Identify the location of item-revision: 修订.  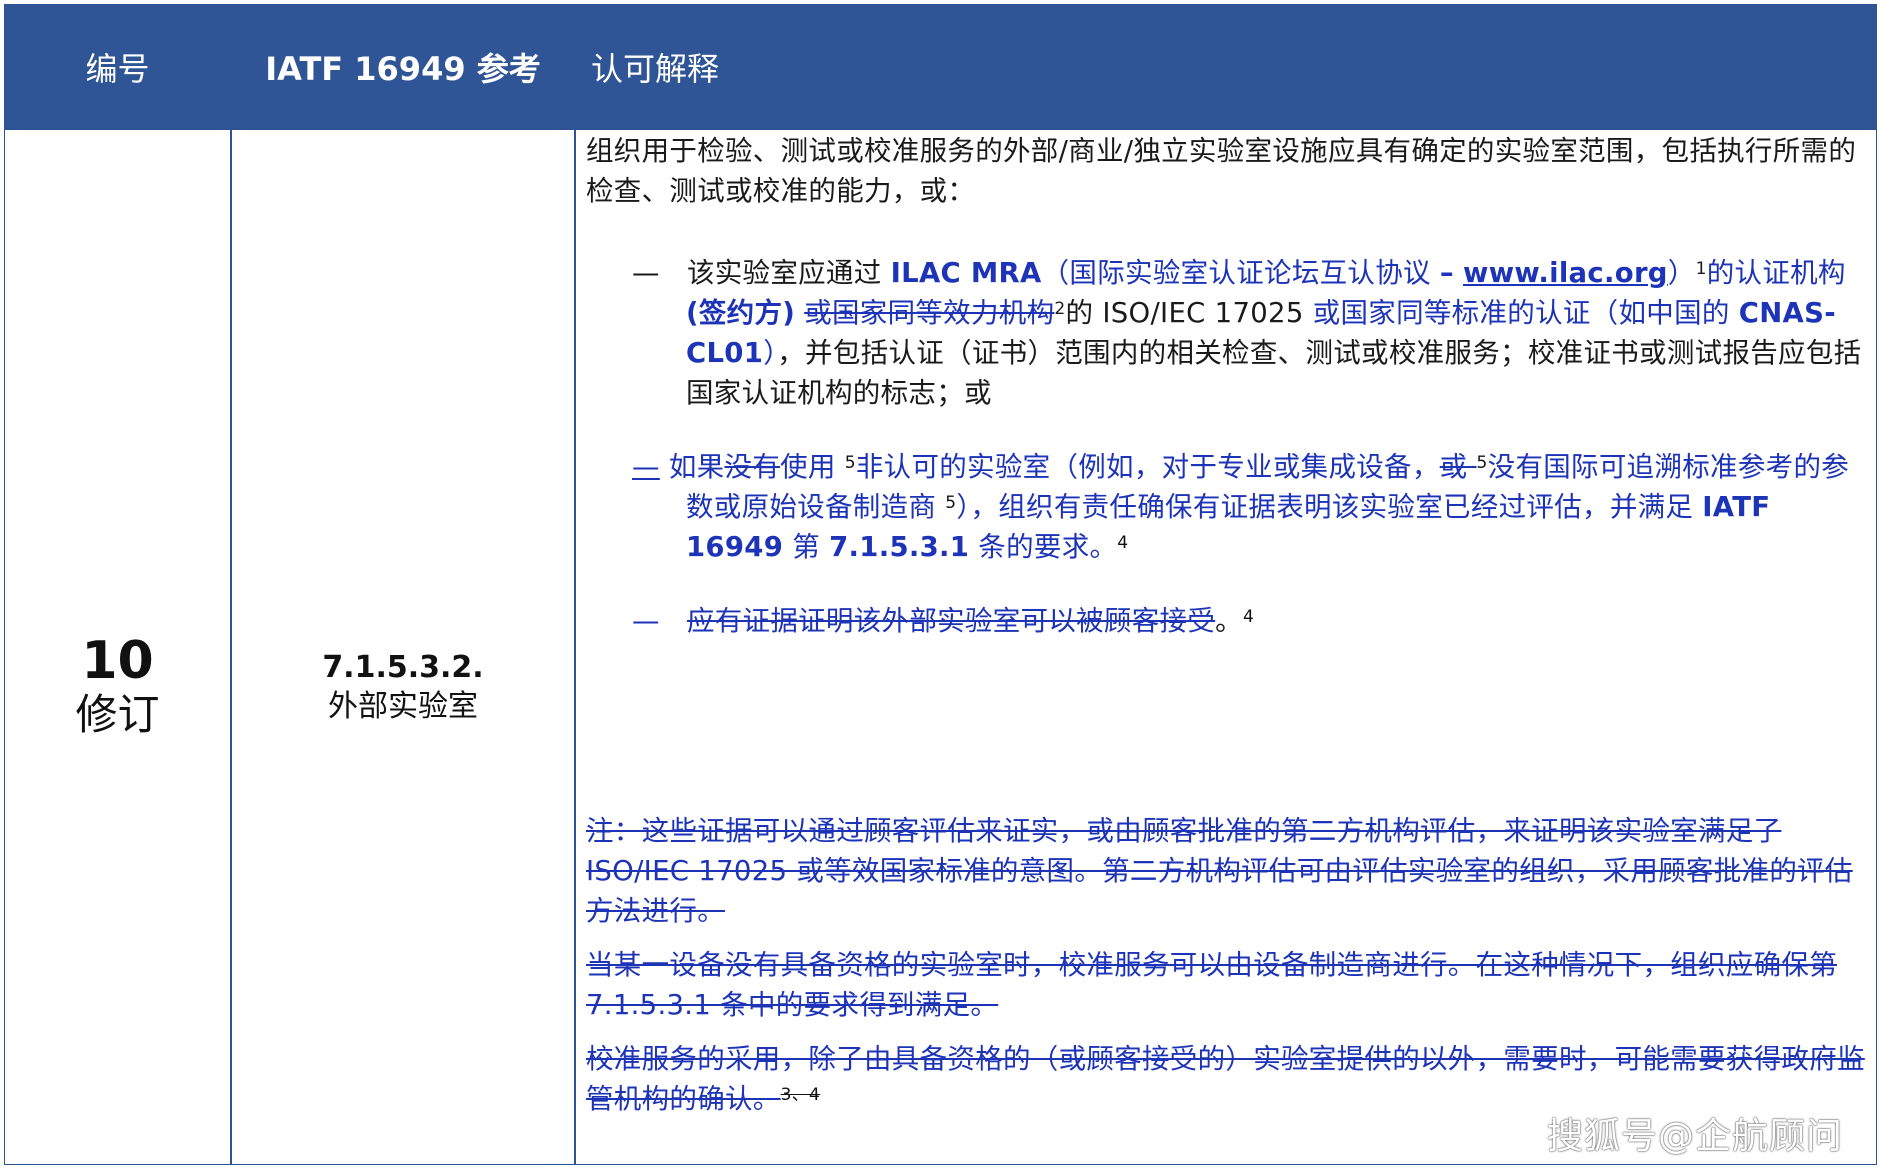
(117, 715).